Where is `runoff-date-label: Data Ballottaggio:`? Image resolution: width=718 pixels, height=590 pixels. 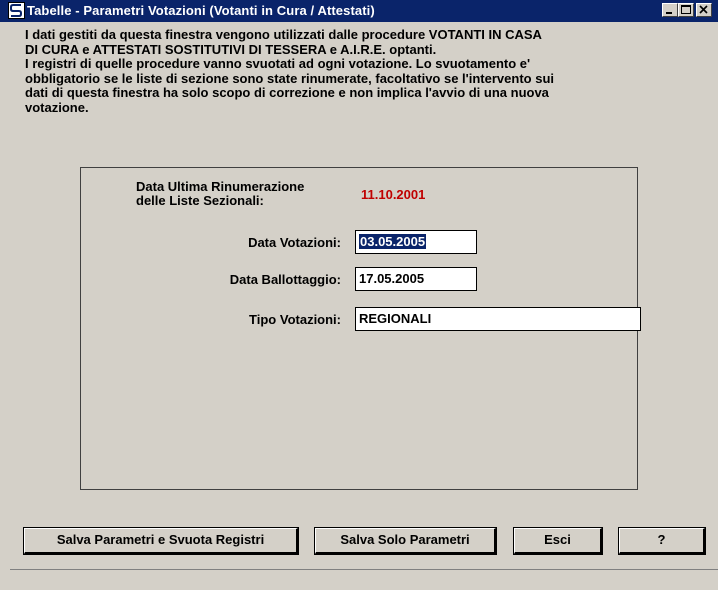 runoff-date-label: Data Ballottaggio: is located at coordinates (285, 279).